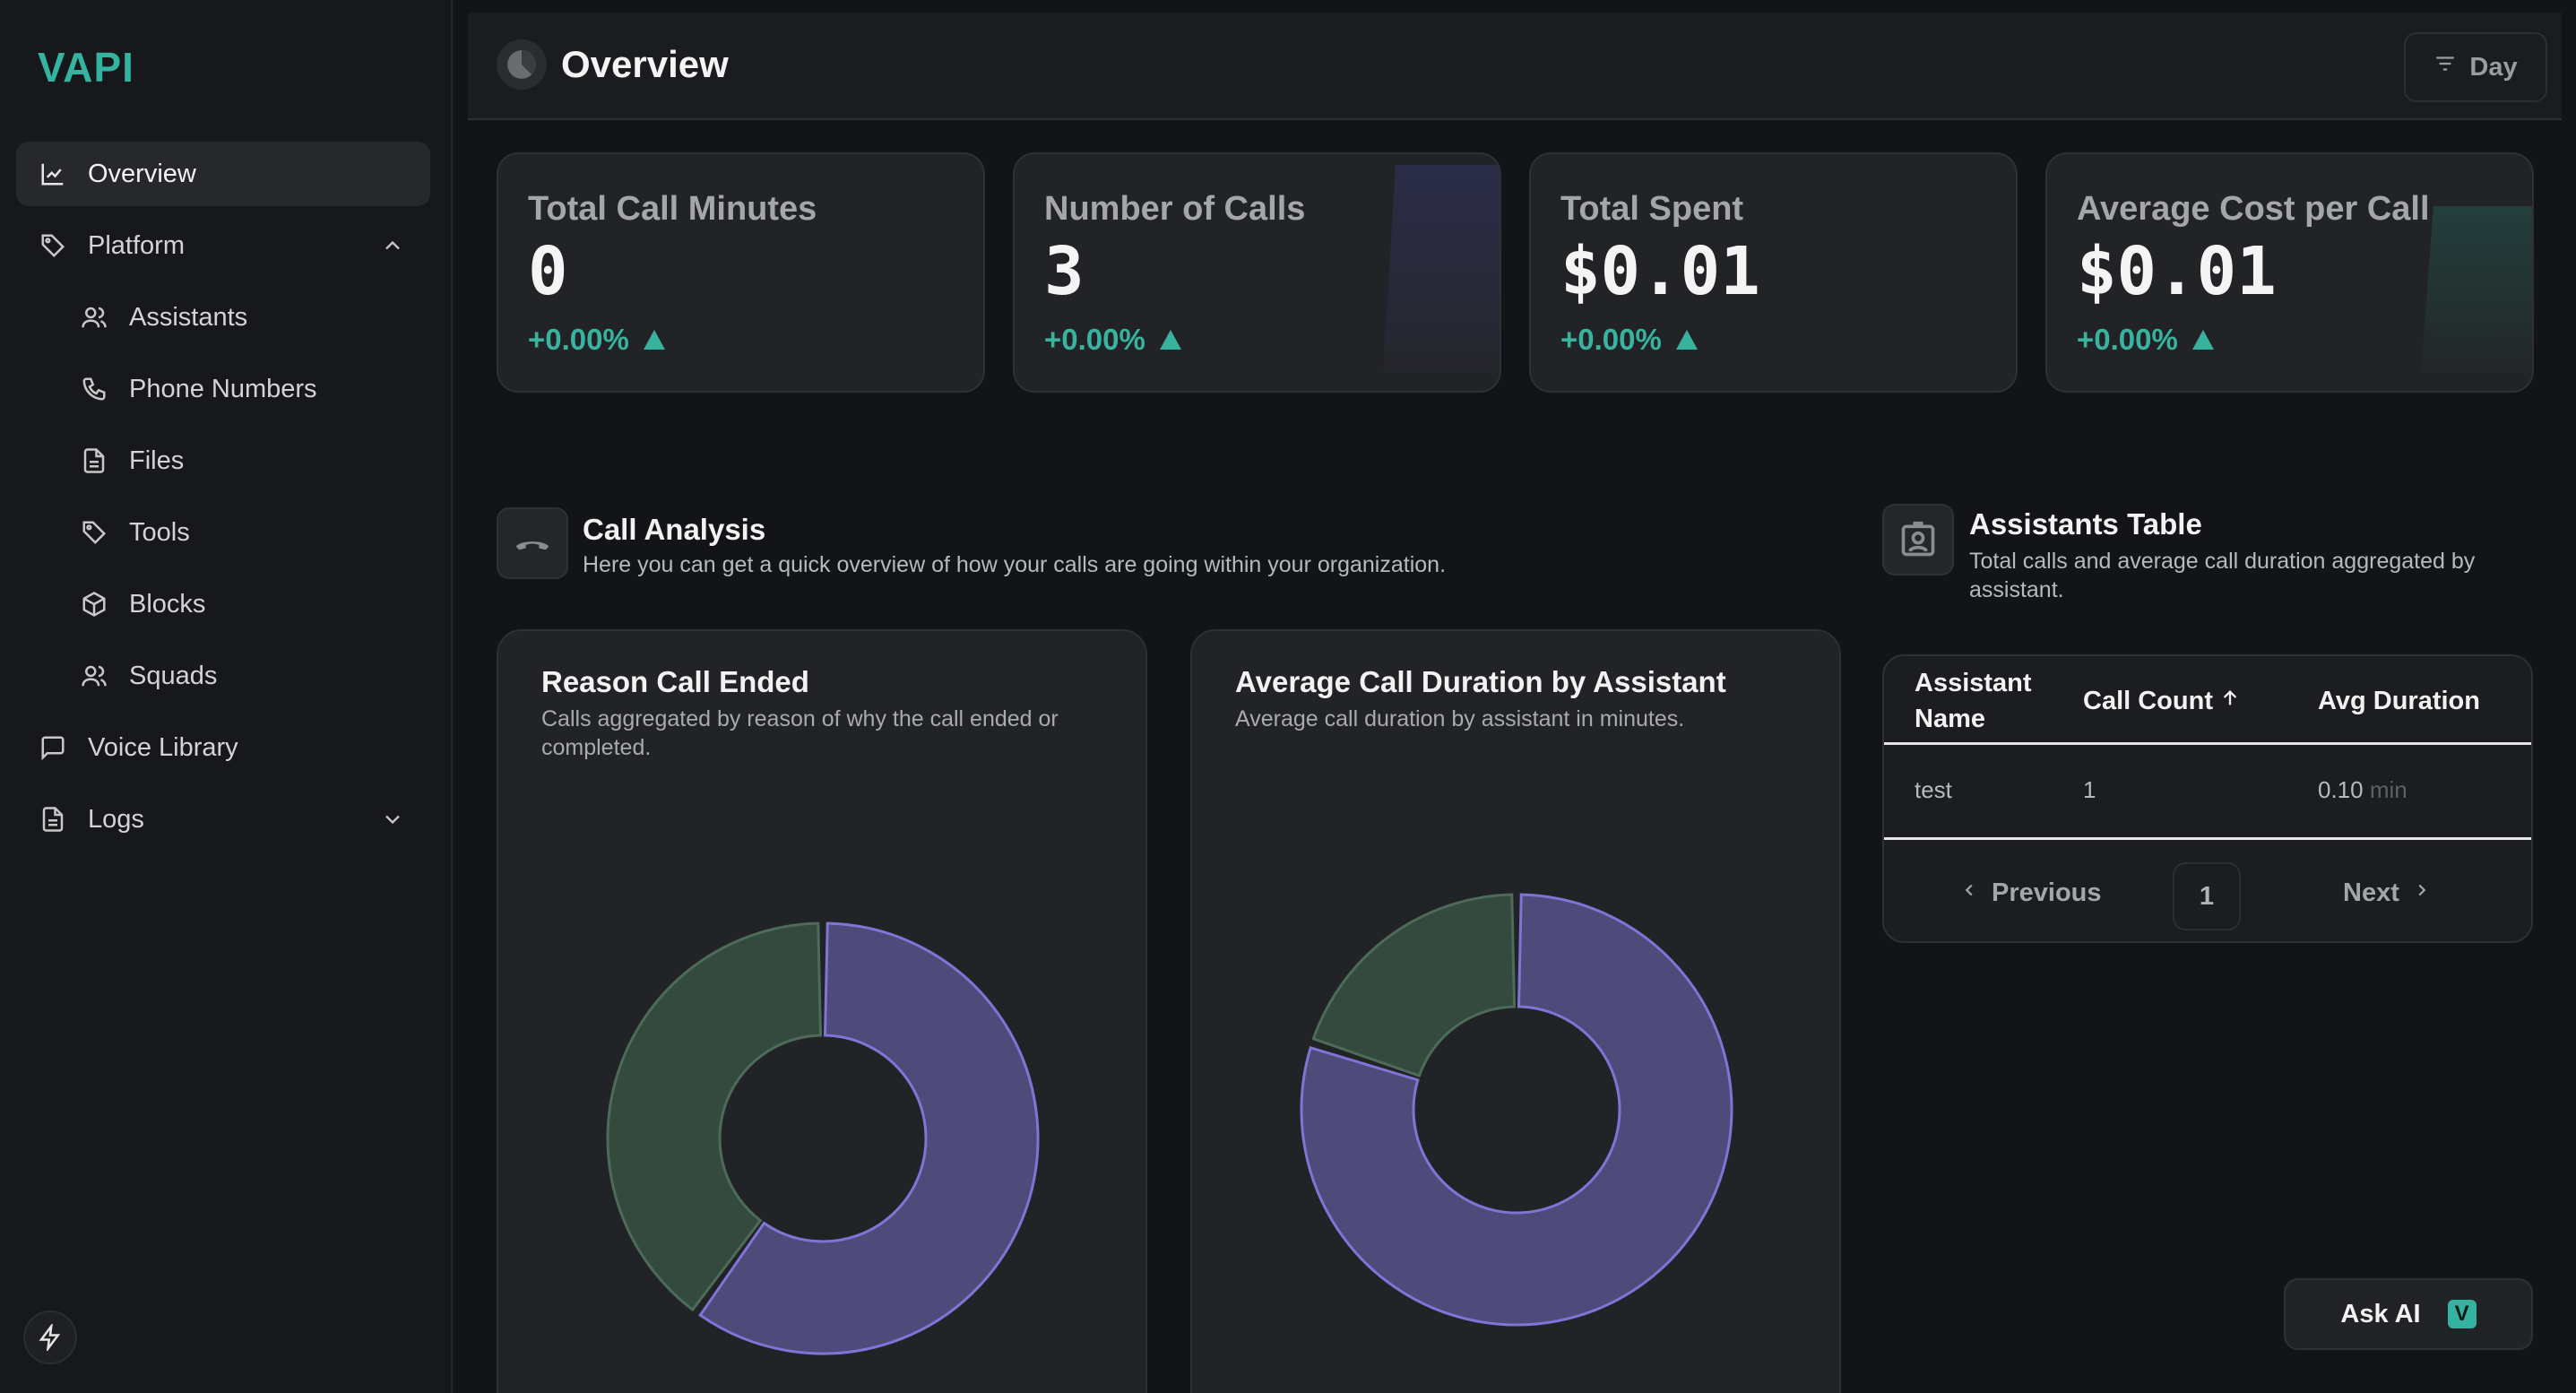 The image size is (2576, 1393). What do you see at coordinates (1933, 789) in the screenshot?
I see `cell-assistant-name: test` at bounding box center [1933, 789].